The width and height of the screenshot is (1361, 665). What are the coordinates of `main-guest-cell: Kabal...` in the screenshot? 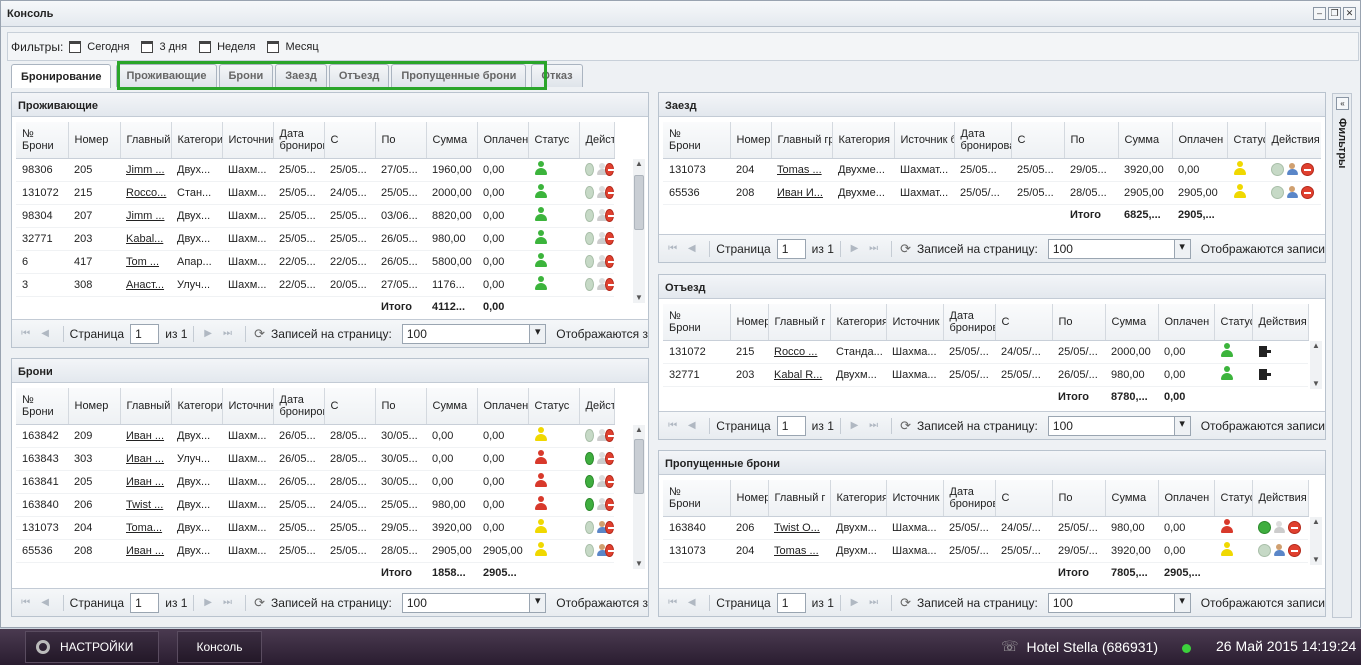 It's located at (145, 239).